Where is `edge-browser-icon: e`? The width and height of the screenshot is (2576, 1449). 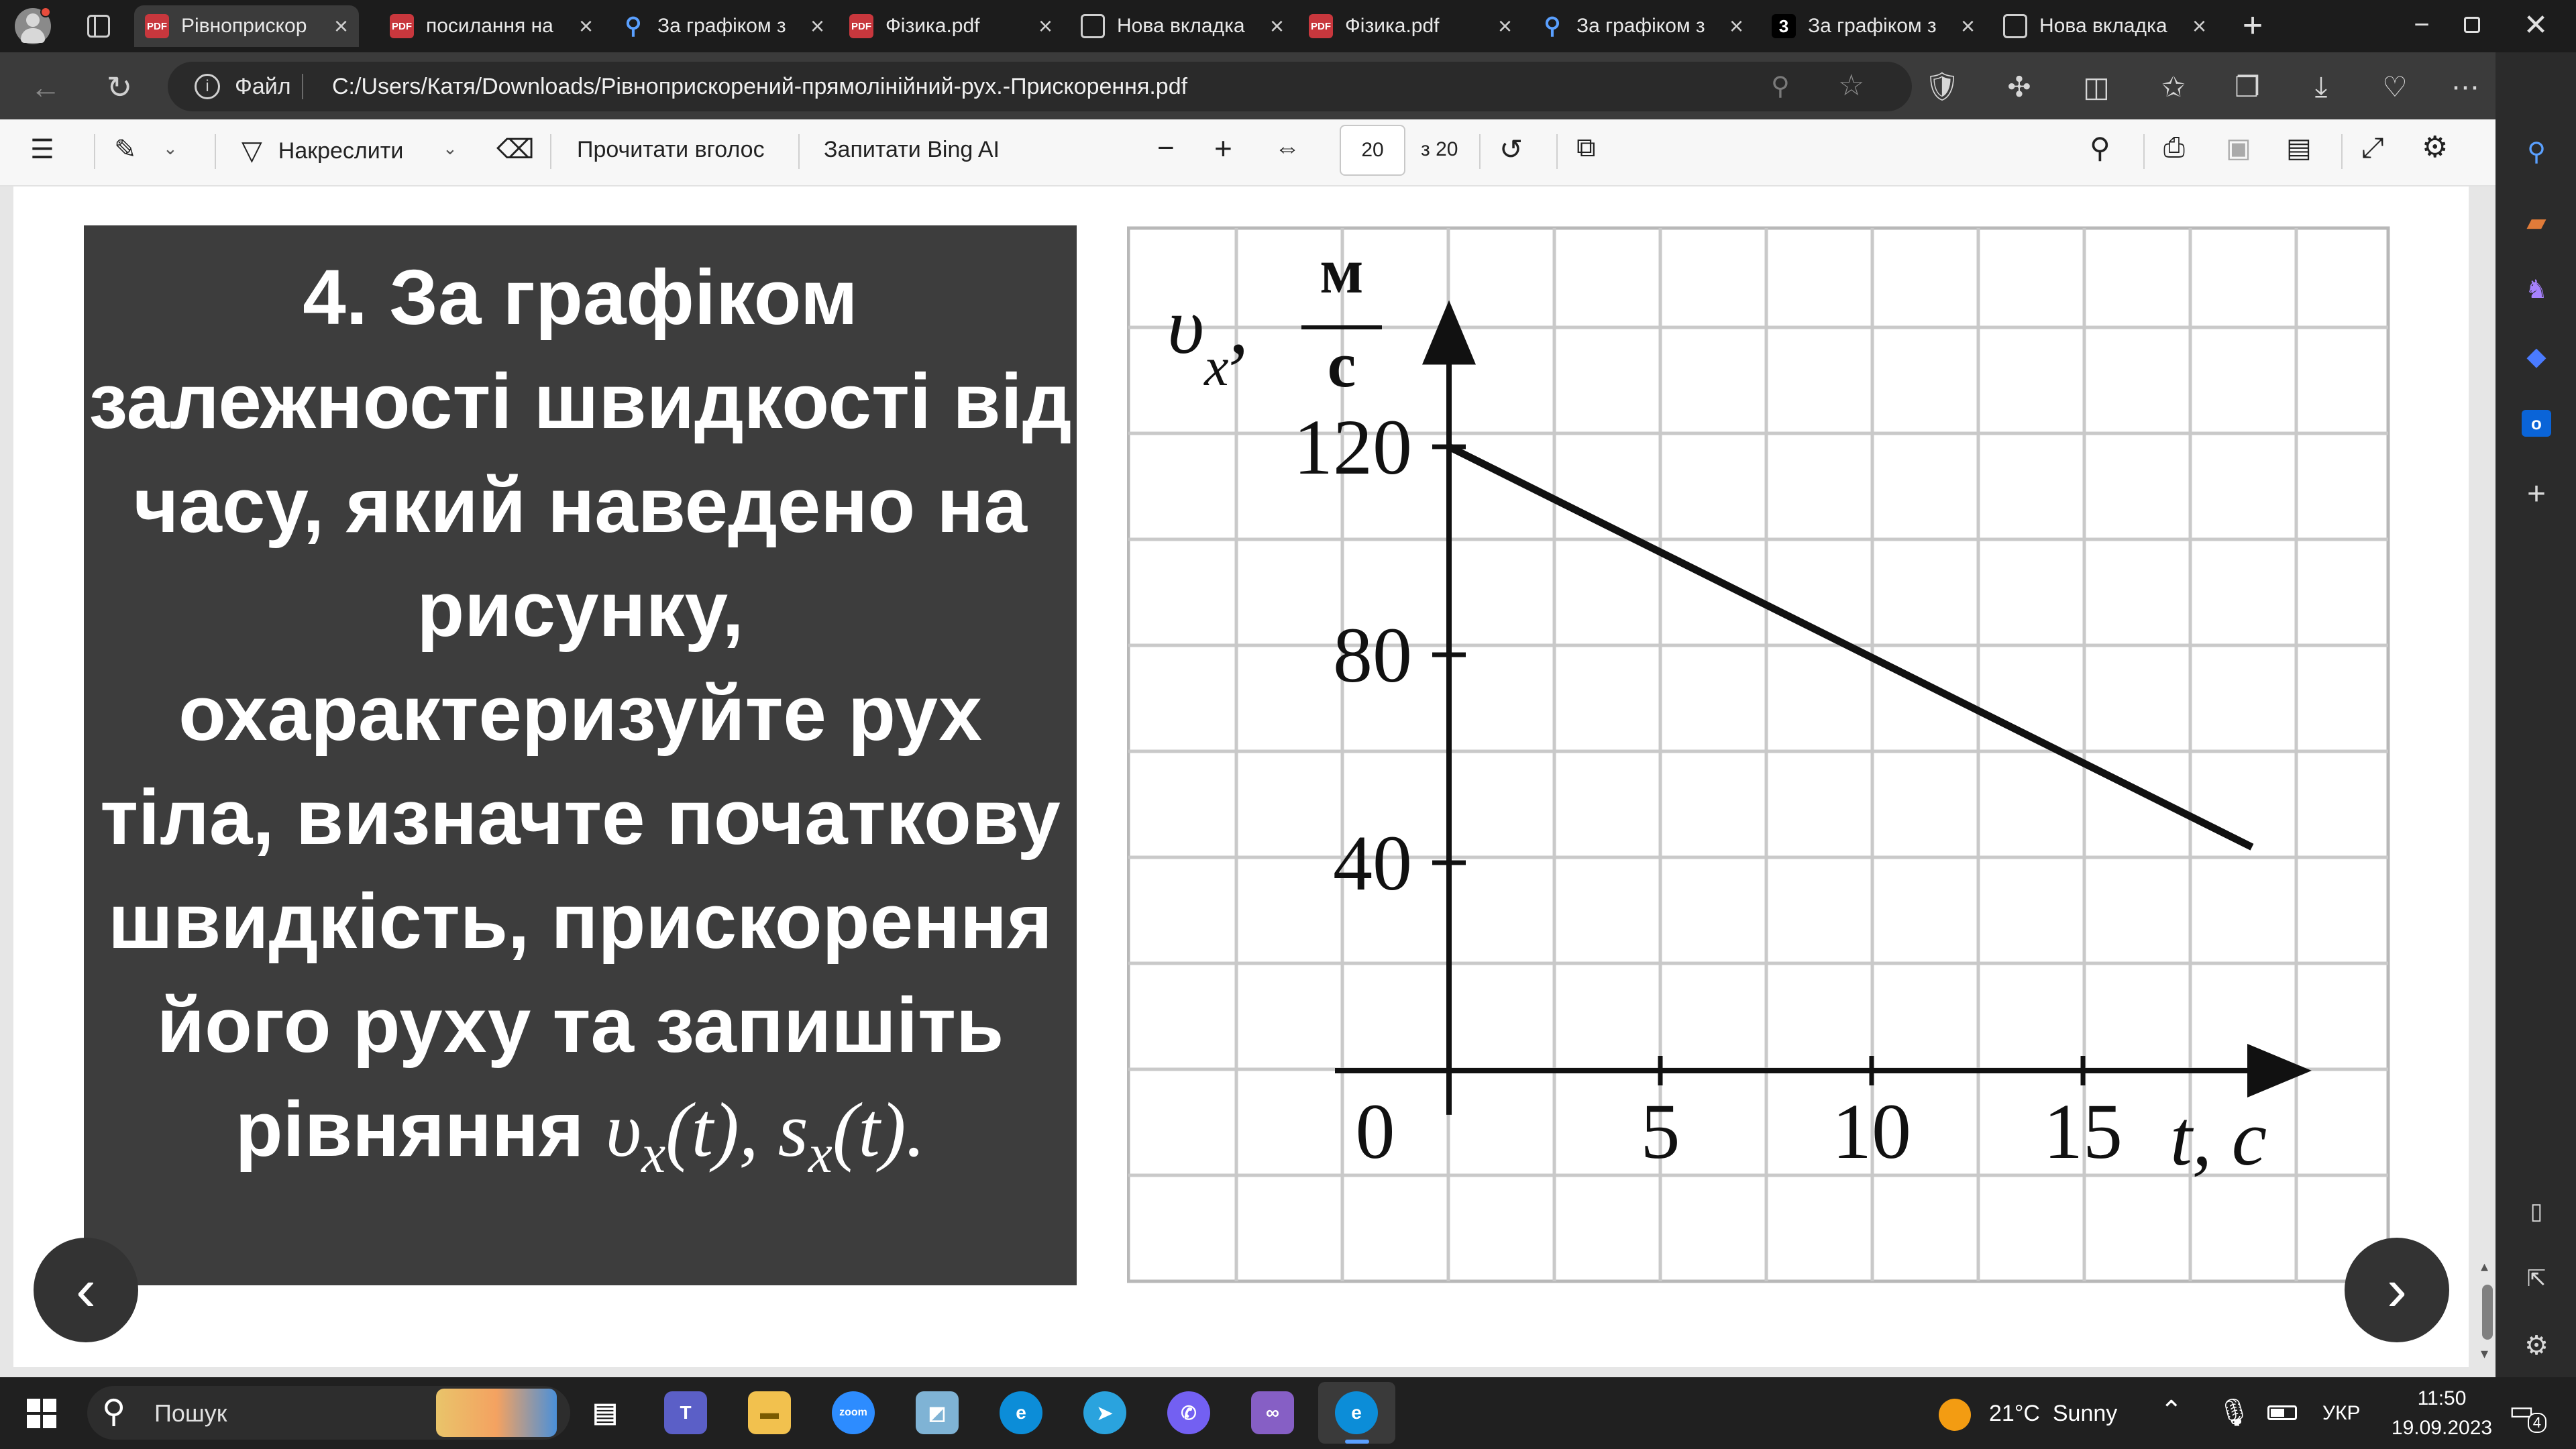 edge-browser-icon: e is located at coordinates (1021, 1412).